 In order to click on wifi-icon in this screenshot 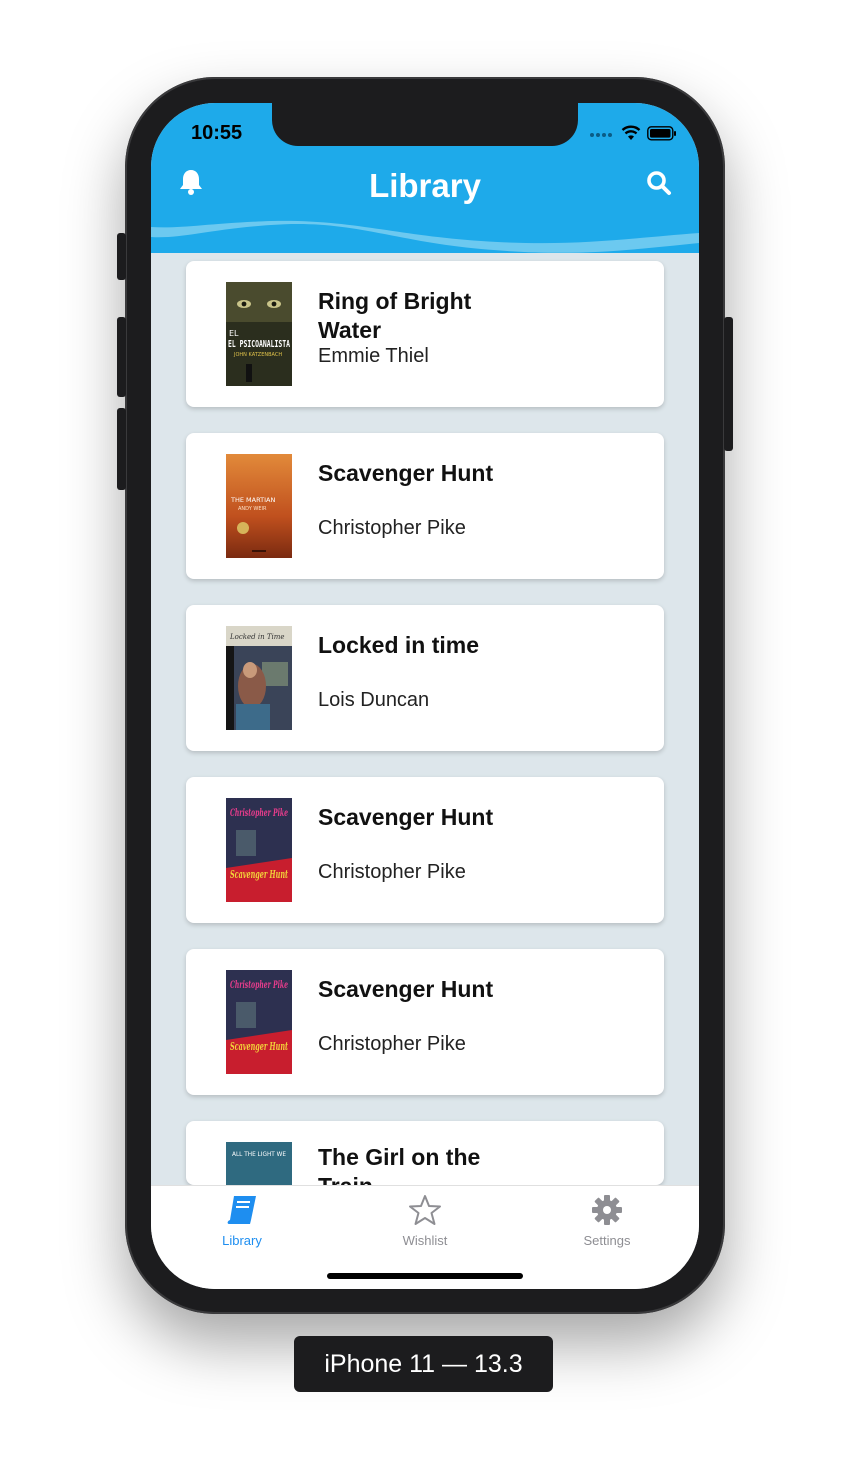, I will do `click(631, 132)`.